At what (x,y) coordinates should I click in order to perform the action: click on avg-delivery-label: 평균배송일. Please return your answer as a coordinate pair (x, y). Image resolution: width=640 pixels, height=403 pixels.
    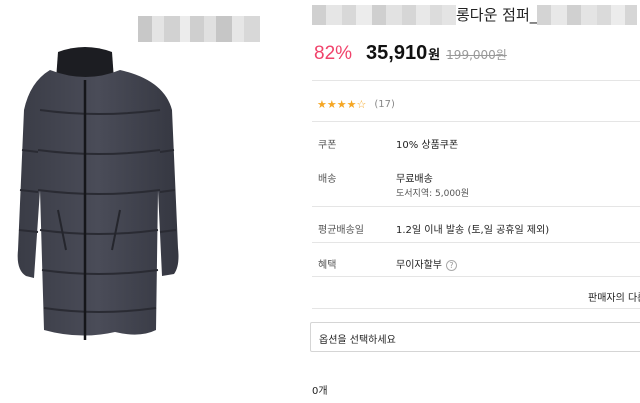
    Looking at the image, I should click on (341, 230).